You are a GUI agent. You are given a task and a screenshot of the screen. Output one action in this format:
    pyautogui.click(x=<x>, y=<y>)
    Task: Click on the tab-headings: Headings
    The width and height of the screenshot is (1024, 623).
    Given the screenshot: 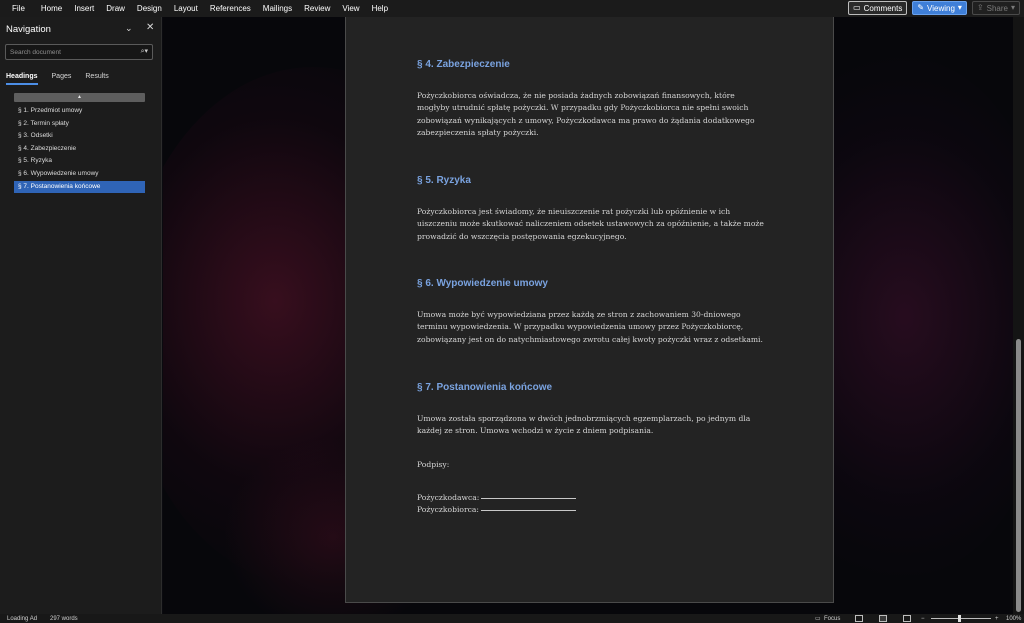 What is the action you would take?
    pyautogui.click(x=22, y=79)
    